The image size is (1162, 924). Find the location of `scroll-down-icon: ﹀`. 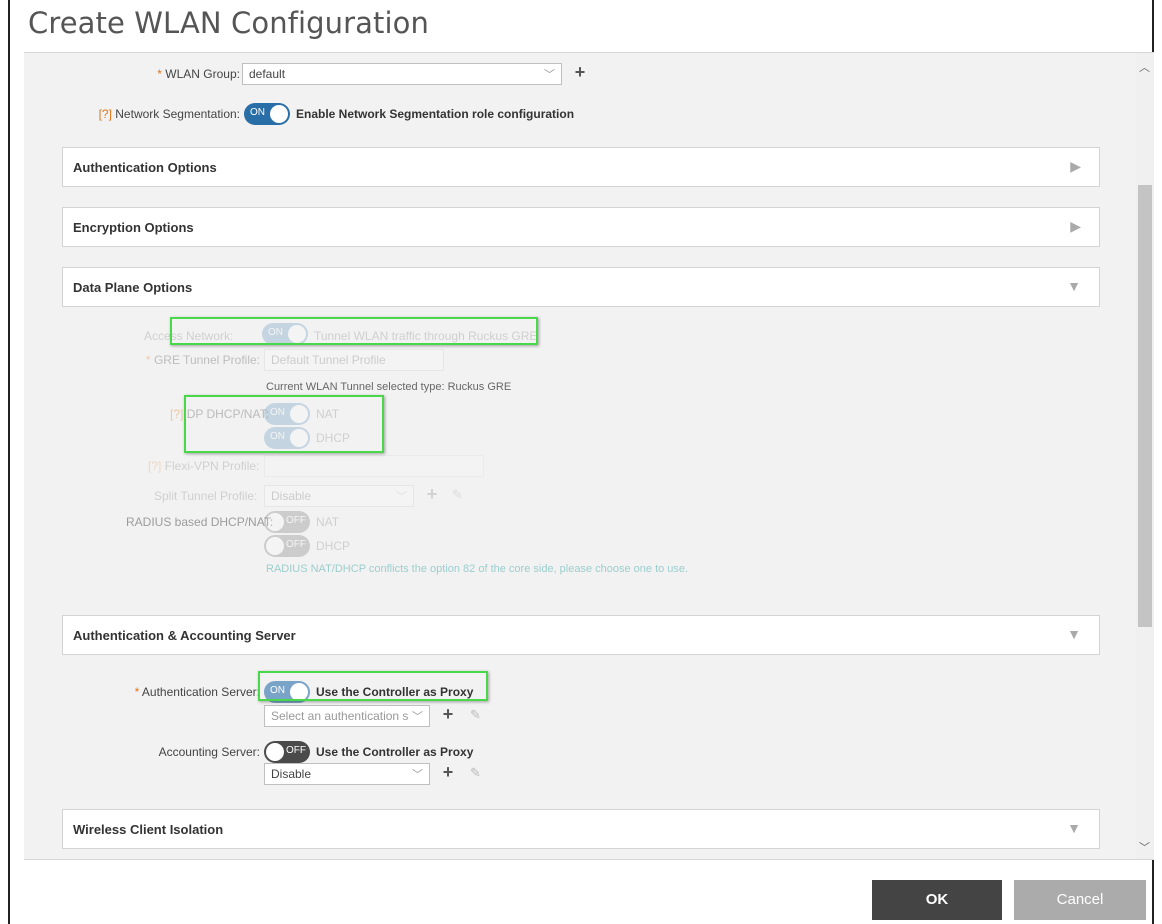

scroll-down-icon: ﹀ is located at coordinates (1144, 847).